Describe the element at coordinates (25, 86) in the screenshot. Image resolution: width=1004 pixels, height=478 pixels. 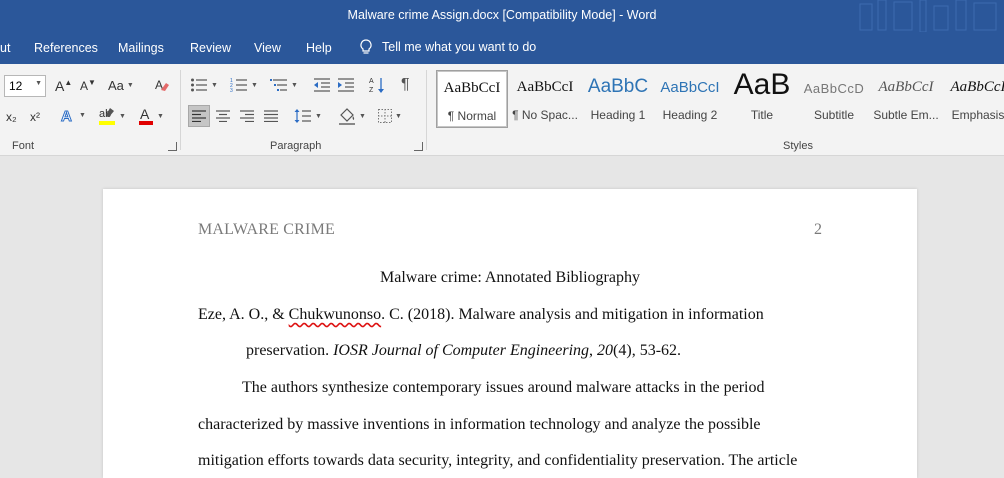
I see `font-size-box: 12 ▼` at that location.